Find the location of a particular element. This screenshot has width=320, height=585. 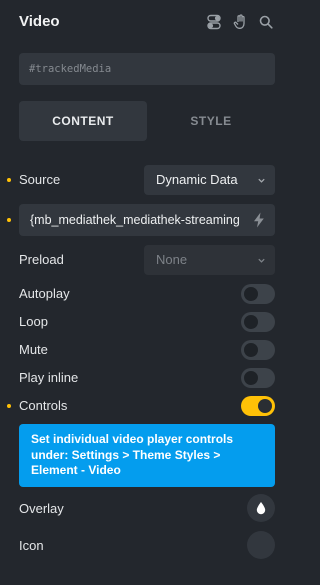

source-row: Source Dynamic Data is located at coordinates (145, 180).